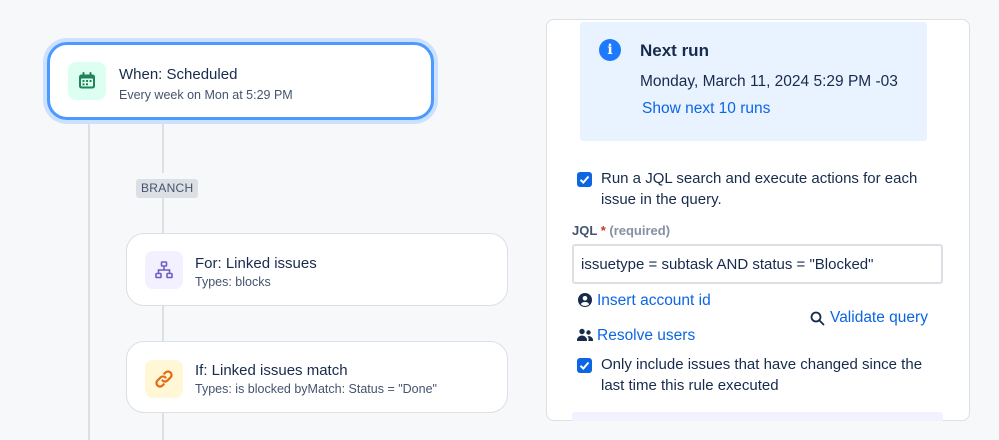 The image size is (999, 440). Describe the element at coordinates (163, 323) in the screenshot. I see `flow-connector-step` at that location.